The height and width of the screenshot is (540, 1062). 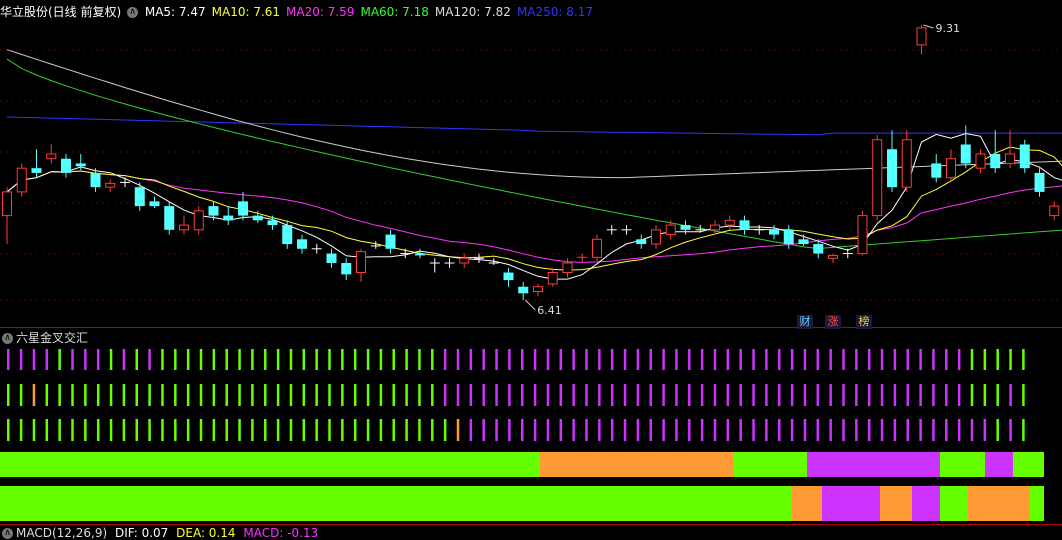 I want to click on low-price-label-leader, so click(x=530, y=305).